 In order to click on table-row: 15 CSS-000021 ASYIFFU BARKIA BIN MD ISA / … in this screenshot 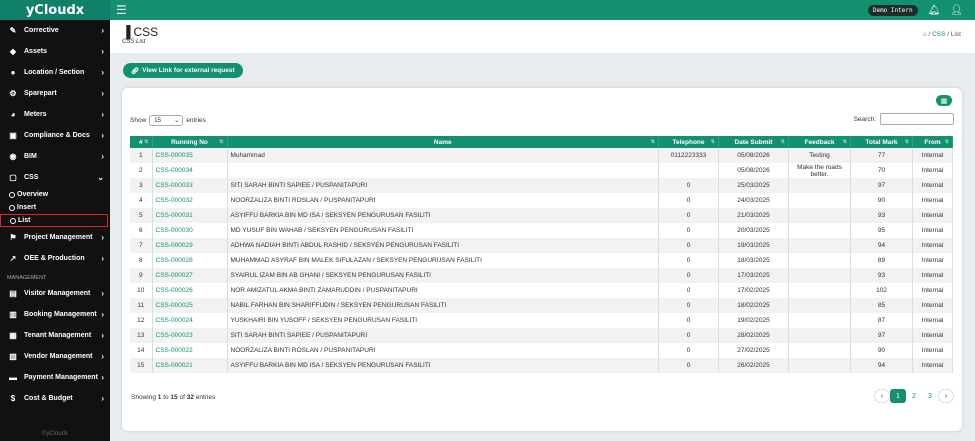, I will do `click(541, 365)`.